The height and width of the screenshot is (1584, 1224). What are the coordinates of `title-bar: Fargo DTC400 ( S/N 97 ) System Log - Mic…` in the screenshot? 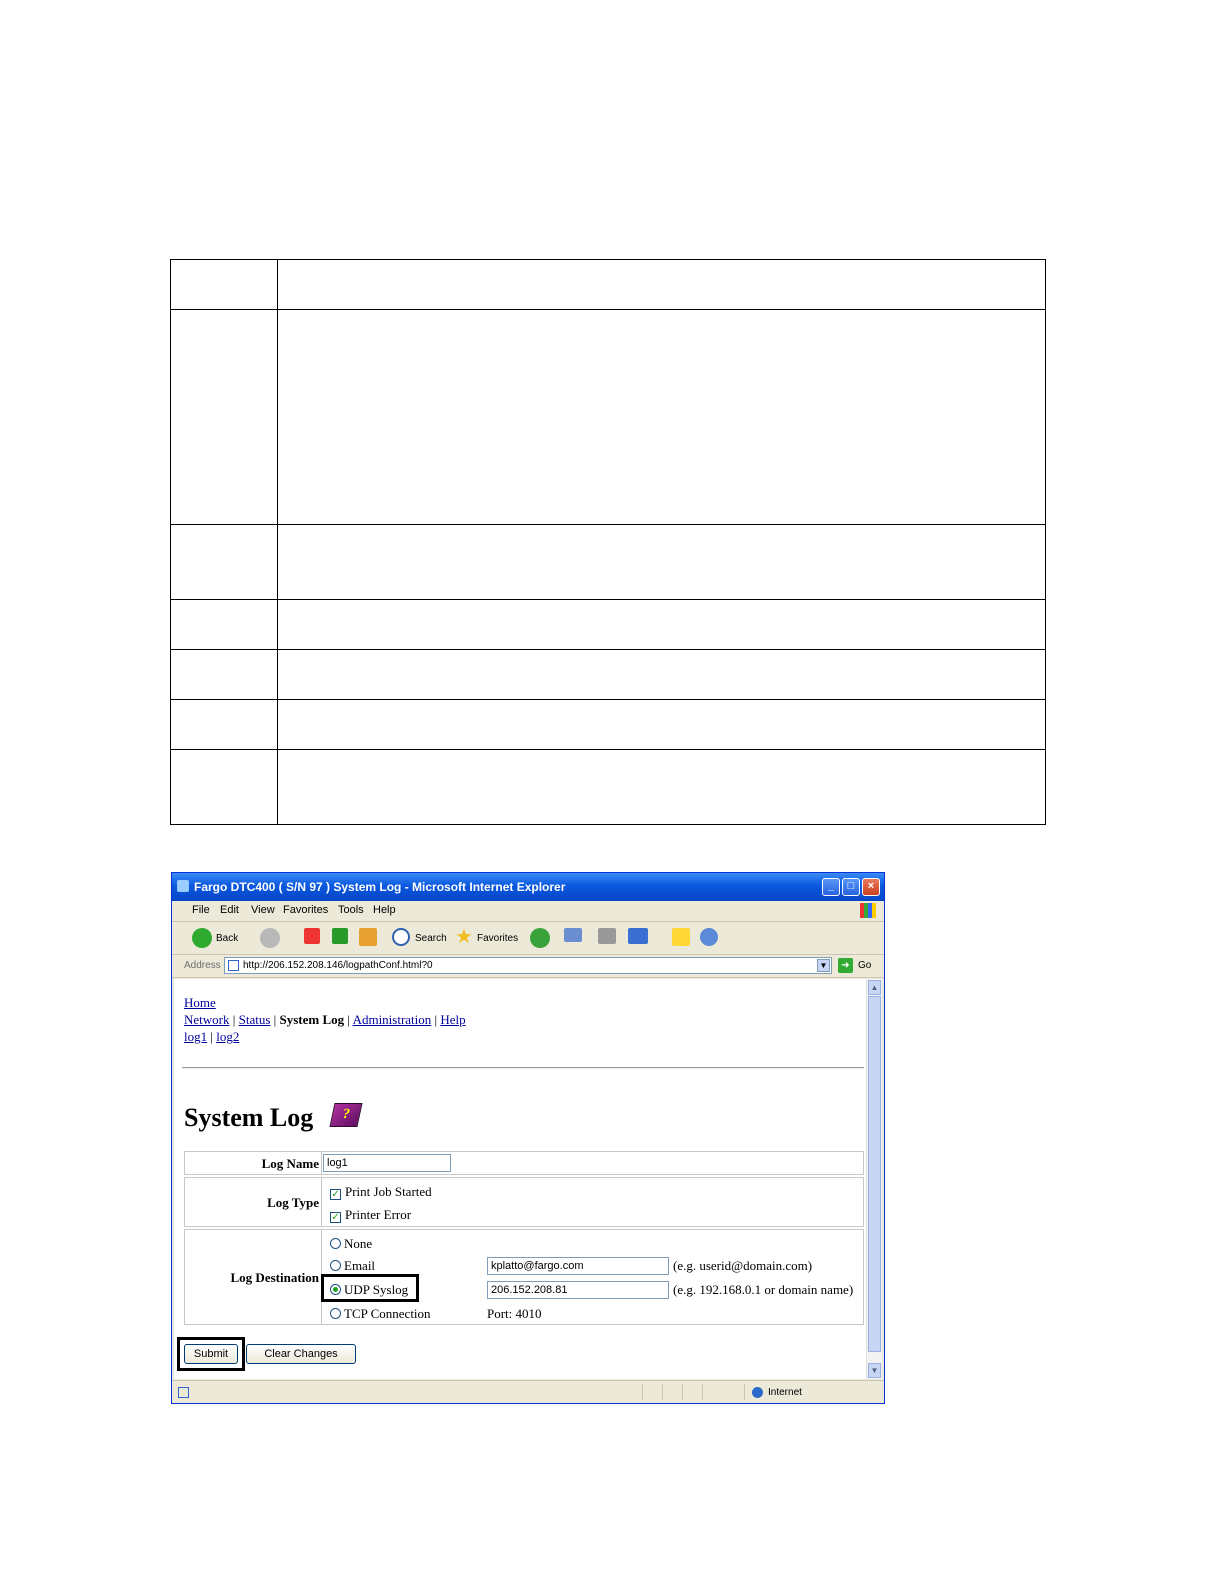 It's located at (528, 887).